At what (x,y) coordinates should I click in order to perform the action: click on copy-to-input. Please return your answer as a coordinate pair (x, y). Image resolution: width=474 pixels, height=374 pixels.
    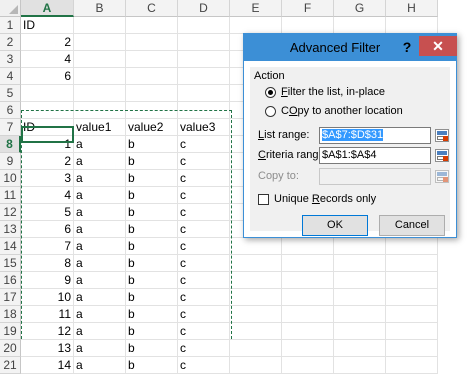
    Looking at the image, I should click on (375, 176).